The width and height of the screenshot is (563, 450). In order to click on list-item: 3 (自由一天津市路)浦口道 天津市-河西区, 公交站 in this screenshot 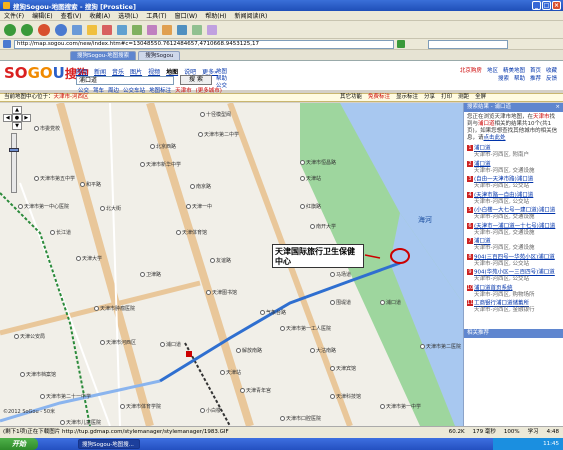, I will do `click(513, 183)`.